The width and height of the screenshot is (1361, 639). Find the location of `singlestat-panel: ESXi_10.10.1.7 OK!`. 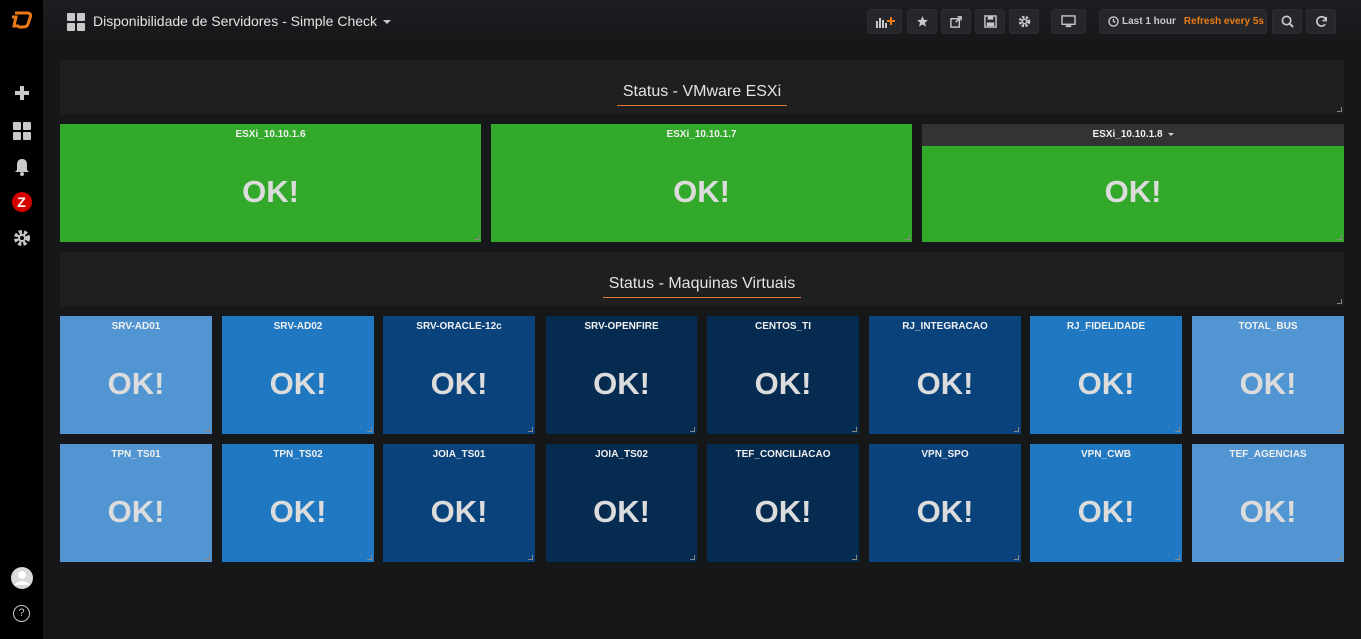

singlestat-panel: ESXi_10.10.1.7 OK! is located at coordinates (701, 183).